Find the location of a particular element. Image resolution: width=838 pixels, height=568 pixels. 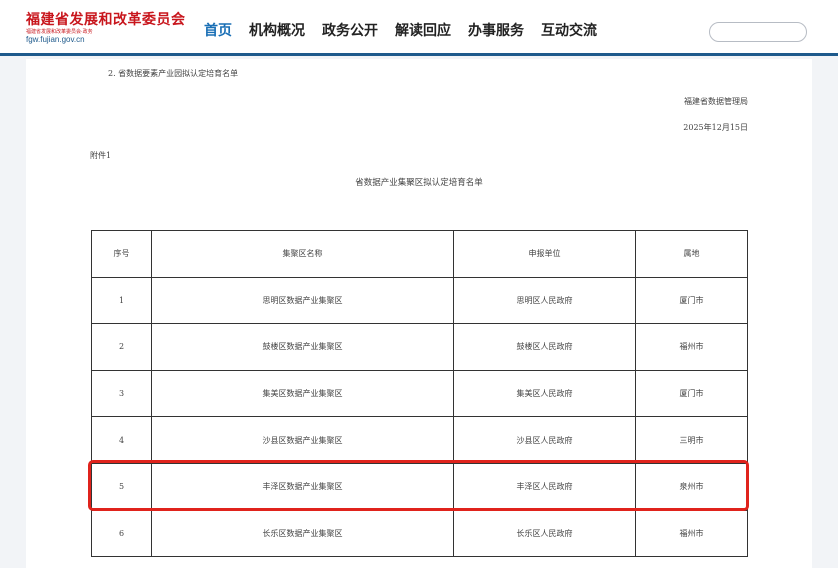

table-row: 4 沙县区数据产业集聚区 沙县区人民政府 三明市 is located at coordinates (419, 440).